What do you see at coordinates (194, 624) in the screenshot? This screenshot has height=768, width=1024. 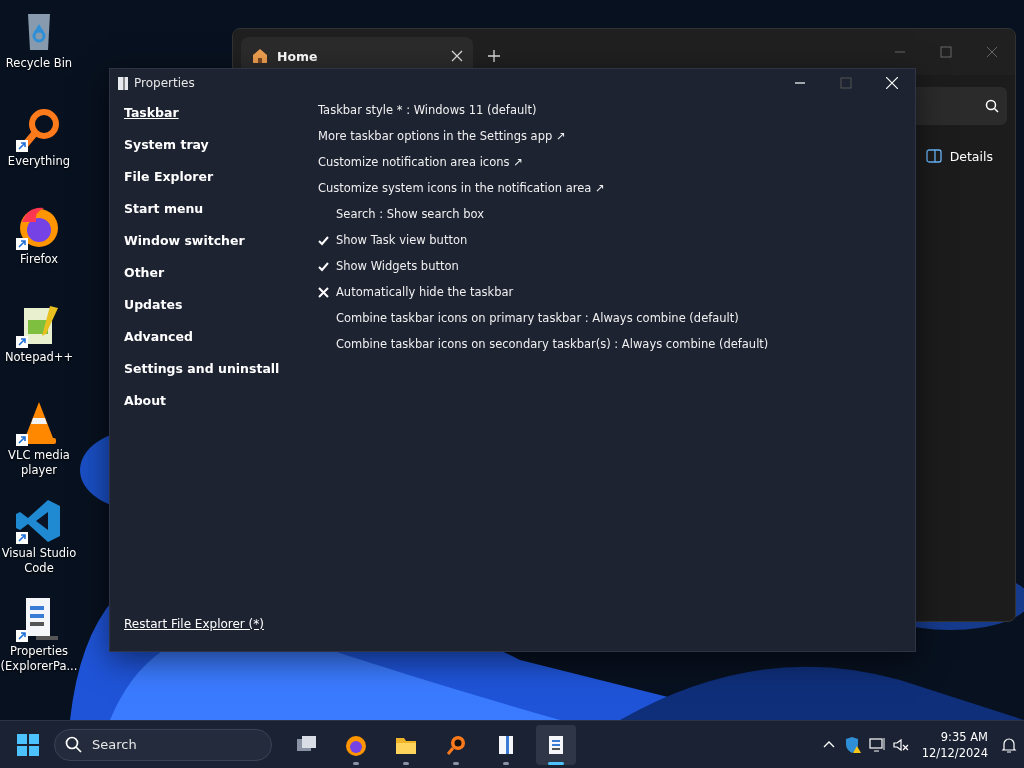 I see `restart-link: Restart File Explorer (*)` at bounding box center [194, 624].